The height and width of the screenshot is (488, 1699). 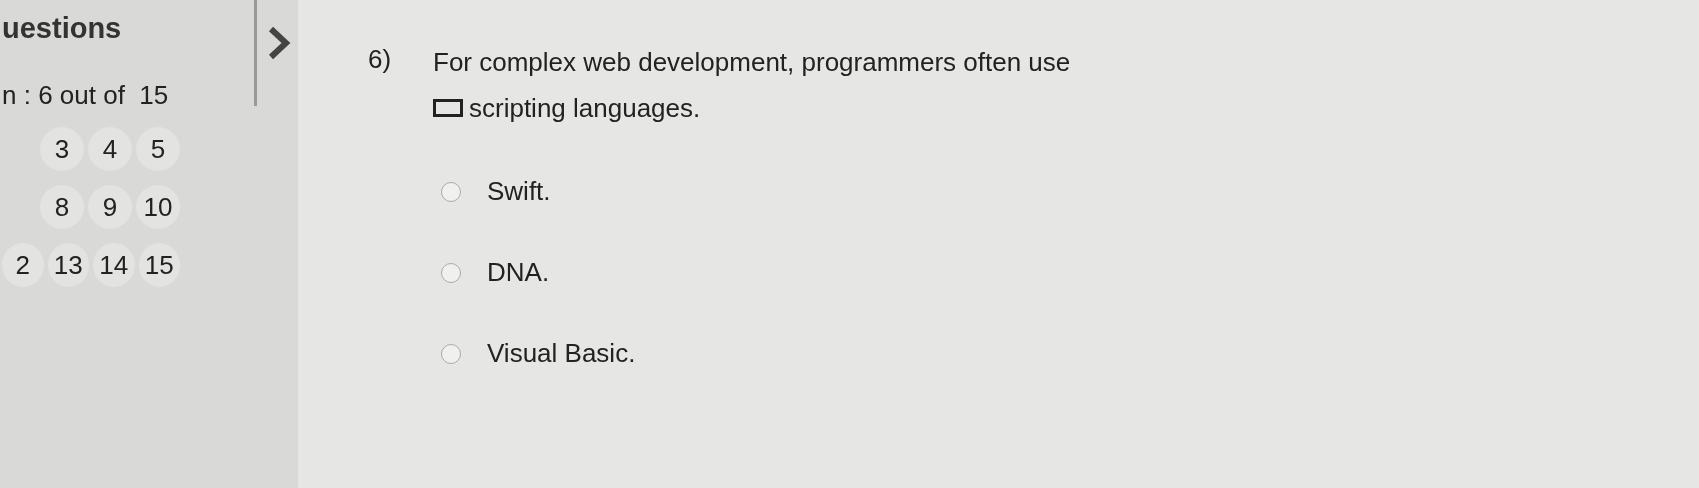 What do you see at coordinates (62, 149) in the screenshot?
I see `question-number: 3` at bounding box center [62, 149].